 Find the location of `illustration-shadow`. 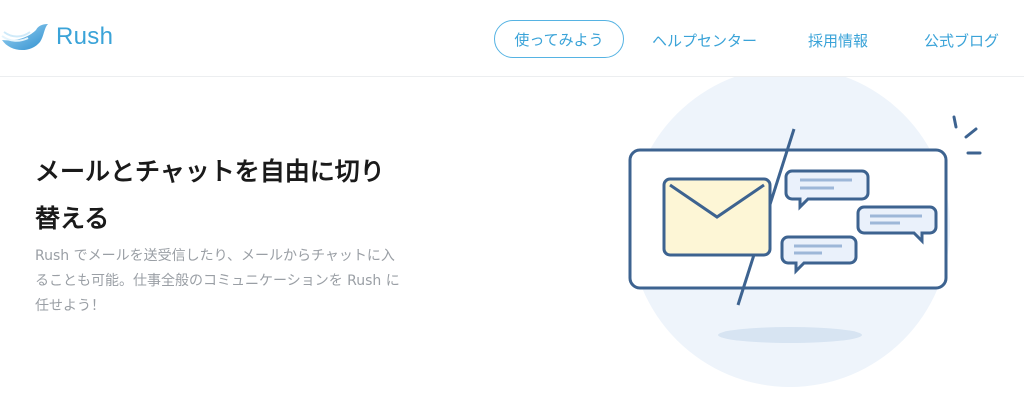

illustration-shadow is located at coordinates (790, 335).